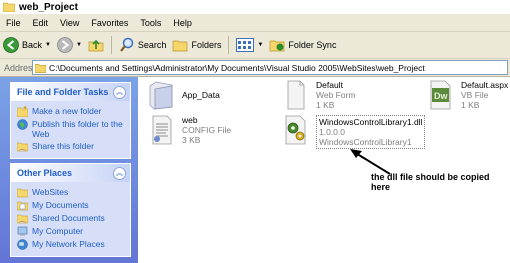 Image resolution: width=510 pixels, height=263 pixels. Describe the element at coordinates (21, 67) in the screenshot. I see `address-label: Address` at that location.